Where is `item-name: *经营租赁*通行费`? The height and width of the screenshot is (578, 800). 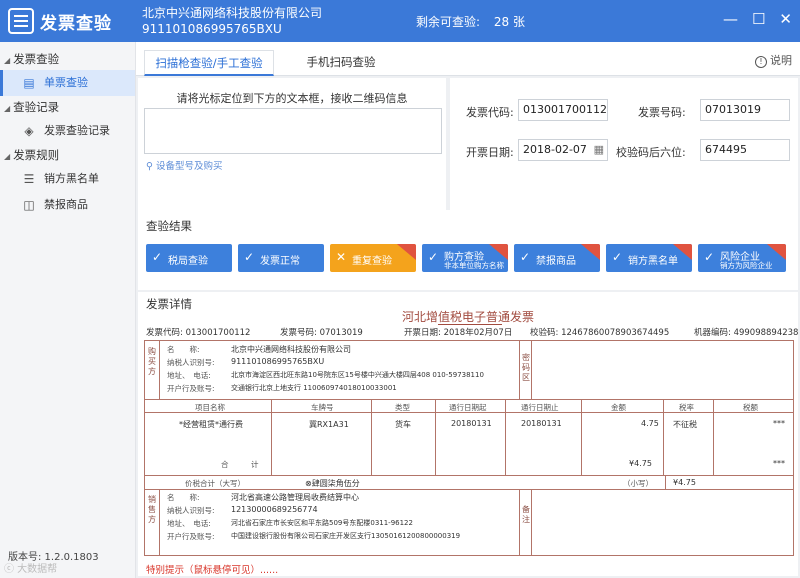 item-name: *经营租赁*通行费 is located at coordinates (211, 424).